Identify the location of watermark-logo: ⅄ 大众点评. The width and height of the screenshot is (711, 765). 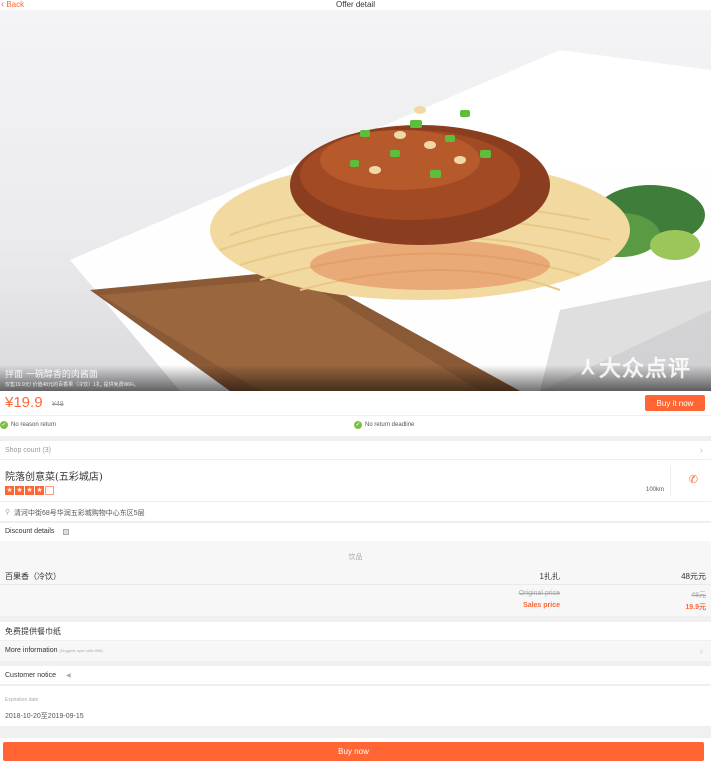
(636, 367).